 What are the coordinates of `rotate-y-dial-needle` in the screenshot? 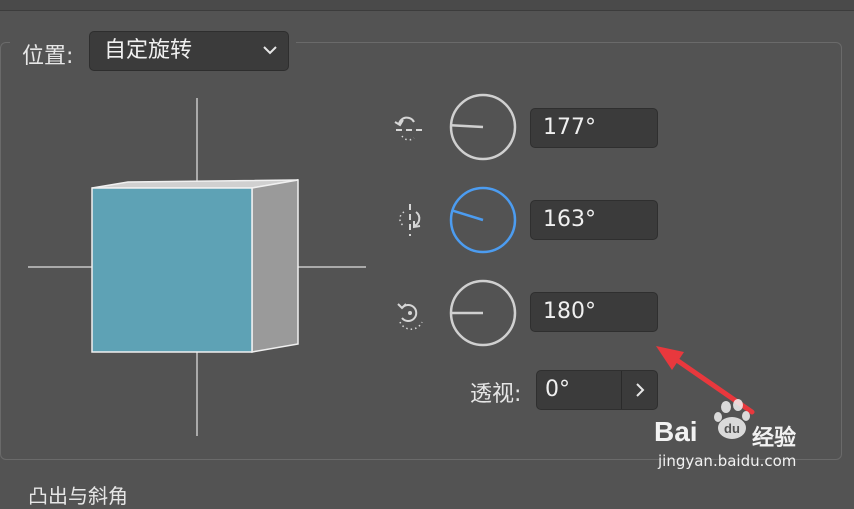 It's located at (468, 215).